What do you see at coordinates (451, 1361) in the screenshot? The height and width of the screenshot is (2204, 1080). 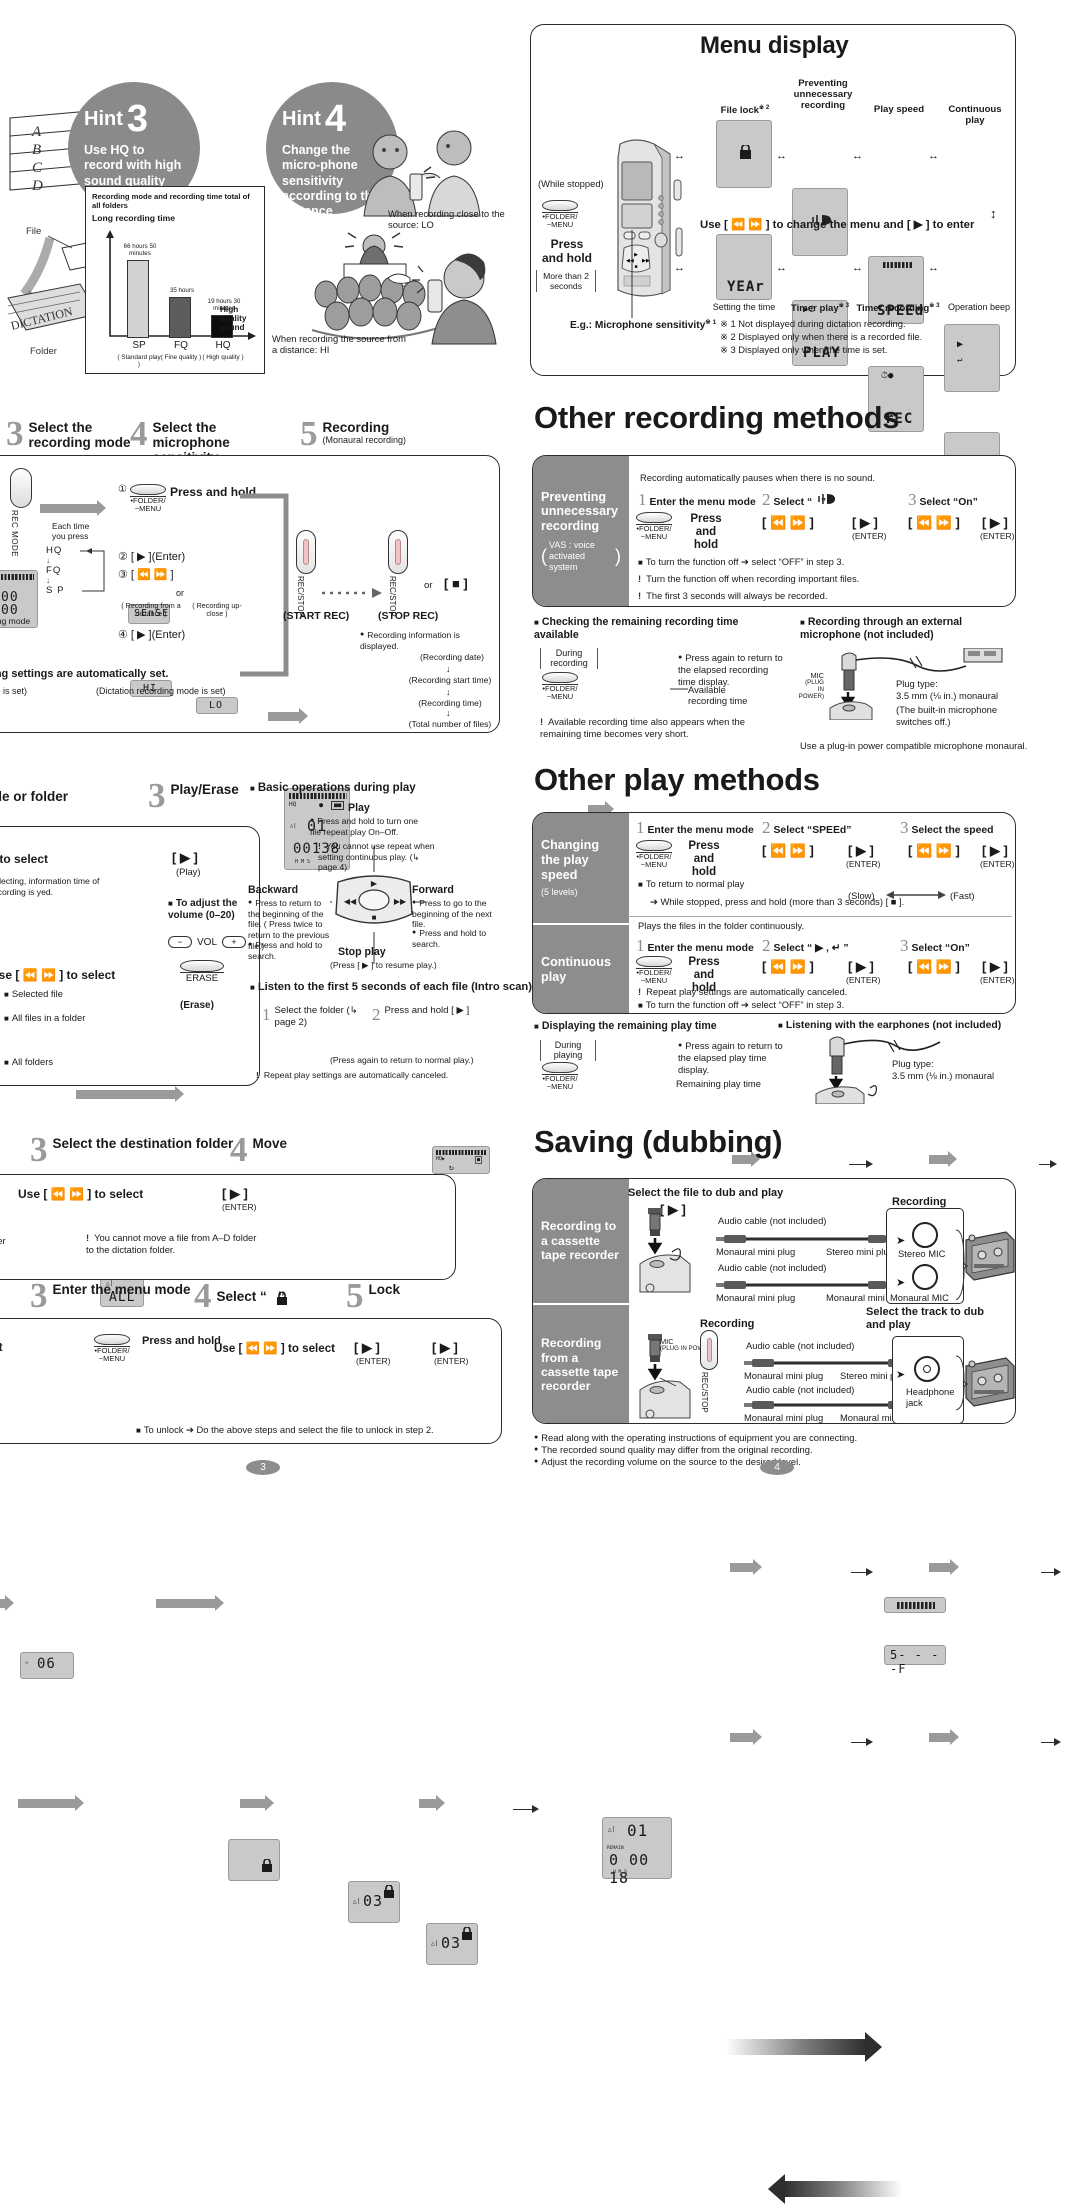 I see `lock-enter-label-2: (ENTER)` at bounding box center [451, 1361].